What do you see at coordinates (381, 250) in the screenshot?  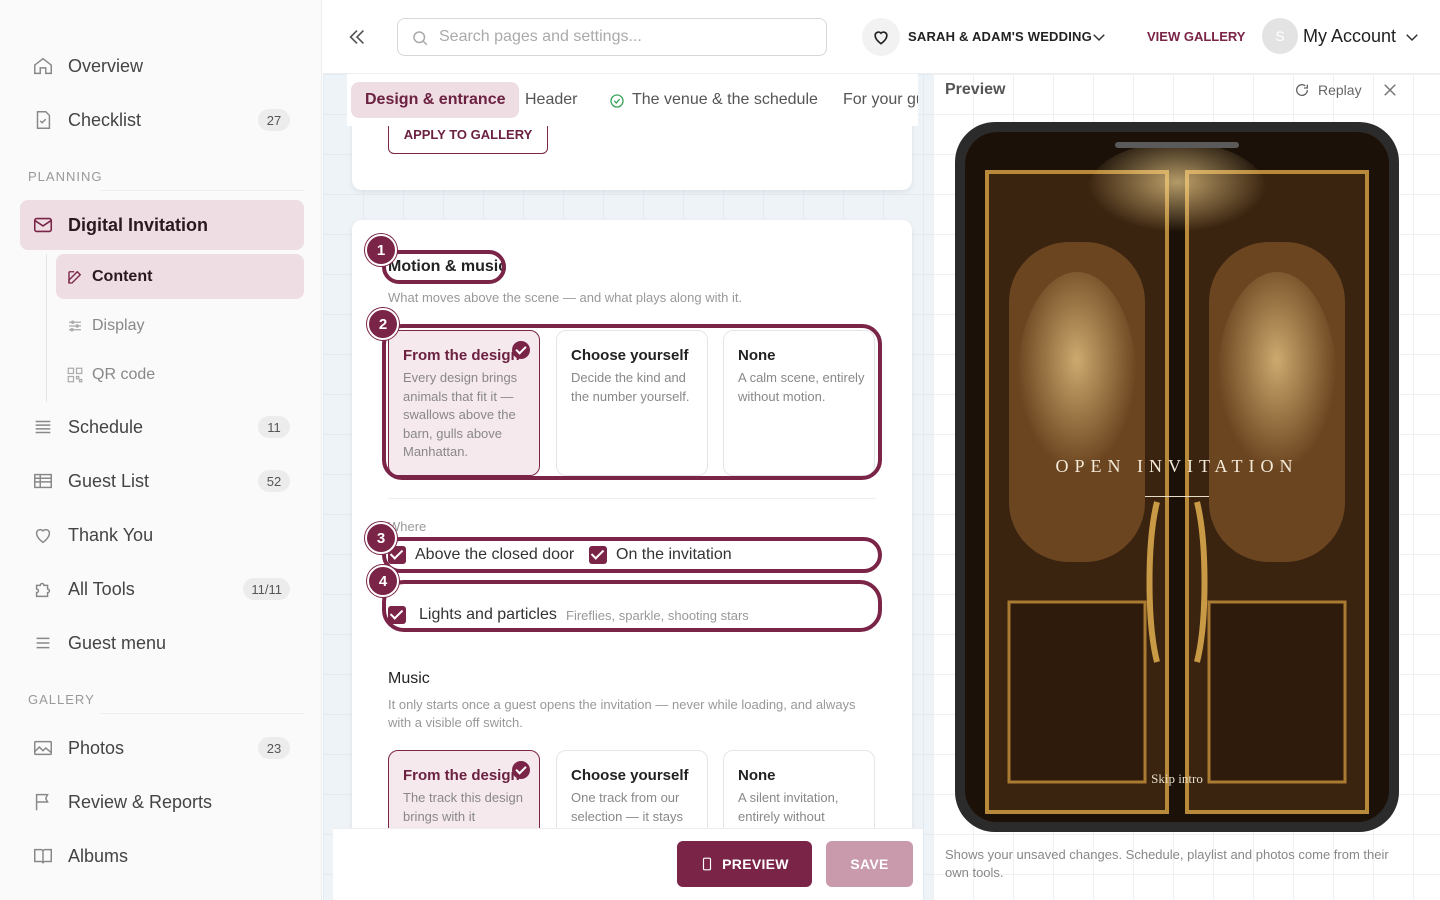 I see `step-badge: 1` at bounding box center [381, 250].